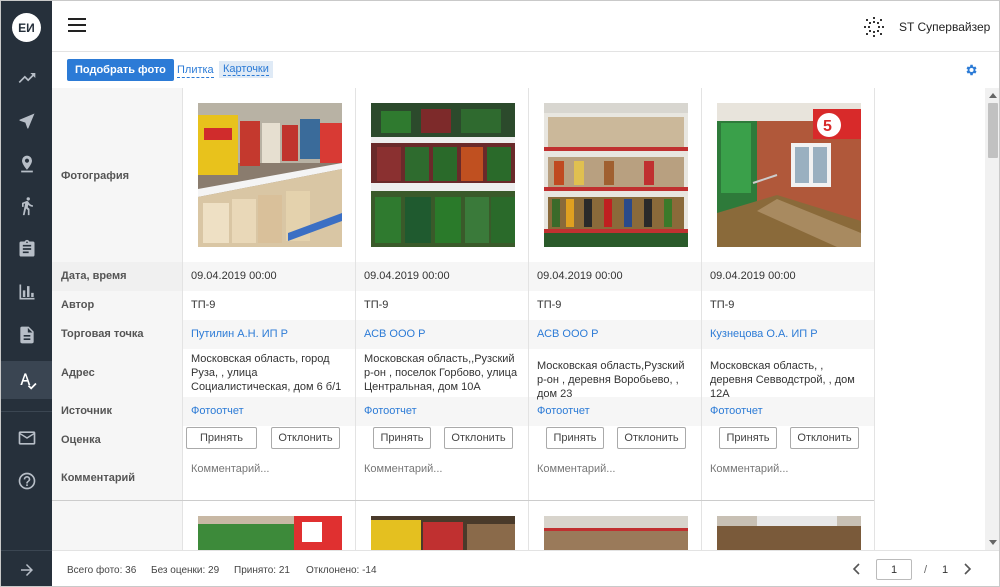  I want to click on view-cards-label: Карточки, so click(246, 69).